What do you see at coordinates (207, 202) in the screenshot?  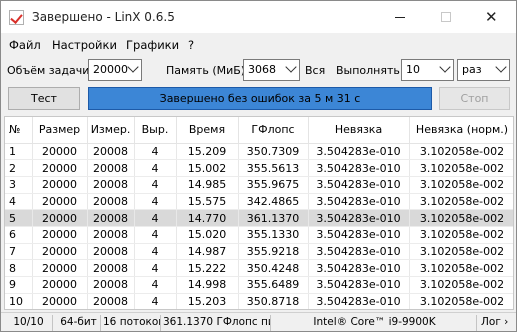 I see `table-cell: 15.575` at bounding box center [207, 202].